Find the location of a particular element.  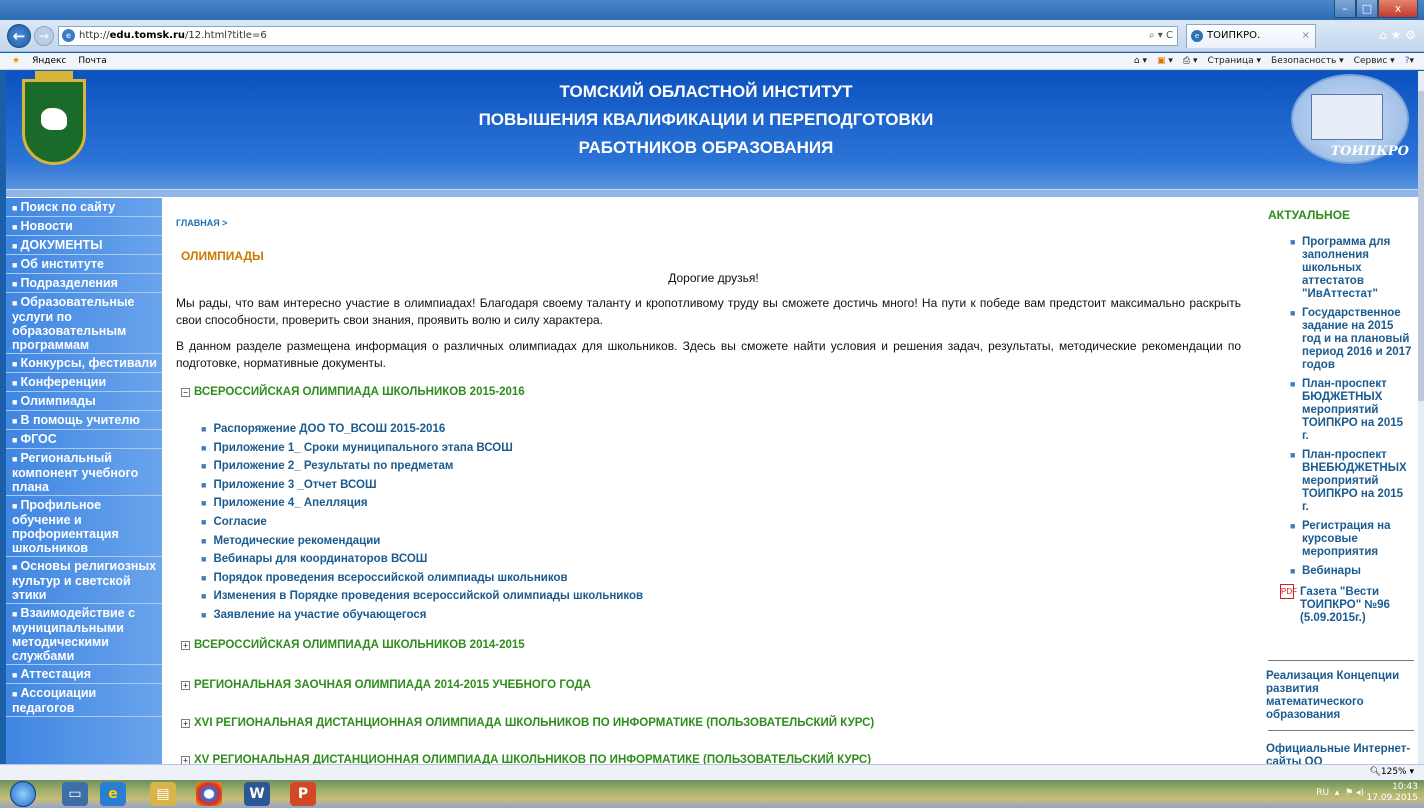

scroll-thumb is located at coordinates (1421, 246).